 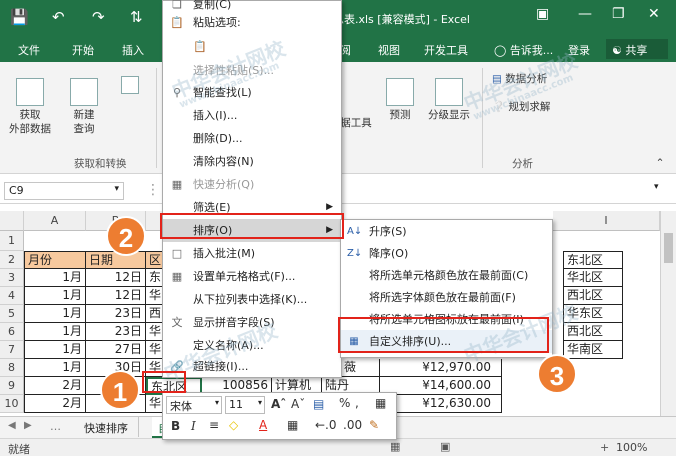 I want to click on submenu-item-cell-color-top: 将所选单元格颜色放在最前面(C), so click(x=446, y=275).